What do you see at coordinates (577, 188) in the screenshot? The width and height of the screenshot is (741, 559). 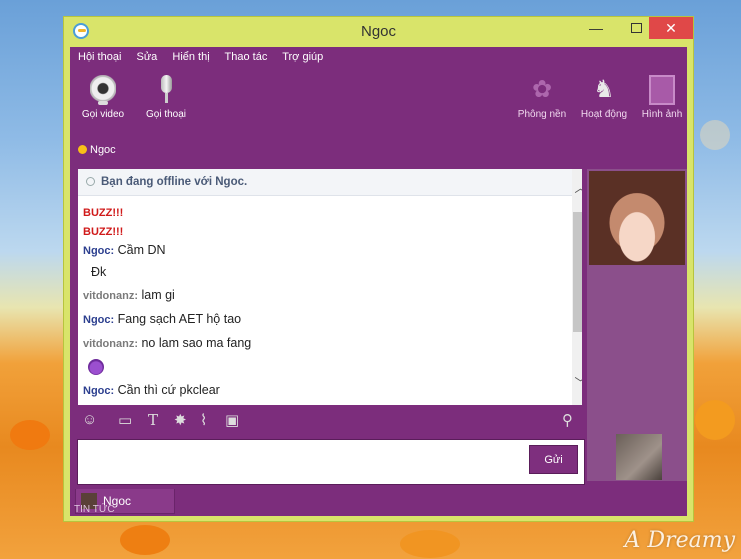 I see `scroll-up-icon: ︿` at bounding box center [577, 188].